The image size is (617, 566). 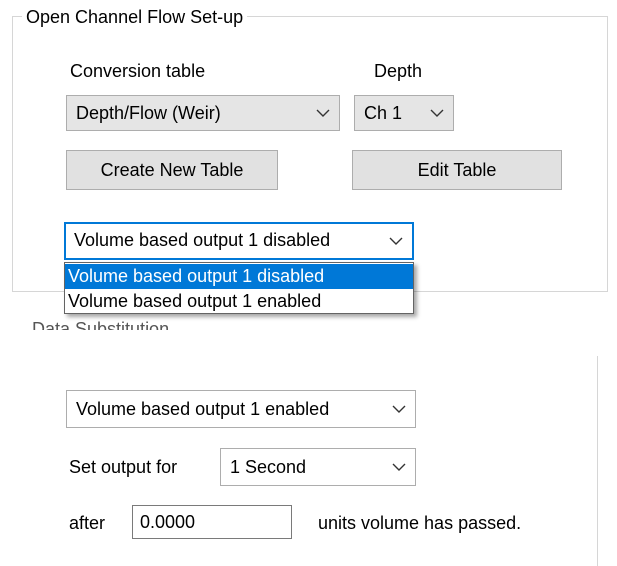 I want to click on groupbox-title: Open Channel Flow Set-up, so click(x=135, y=17).